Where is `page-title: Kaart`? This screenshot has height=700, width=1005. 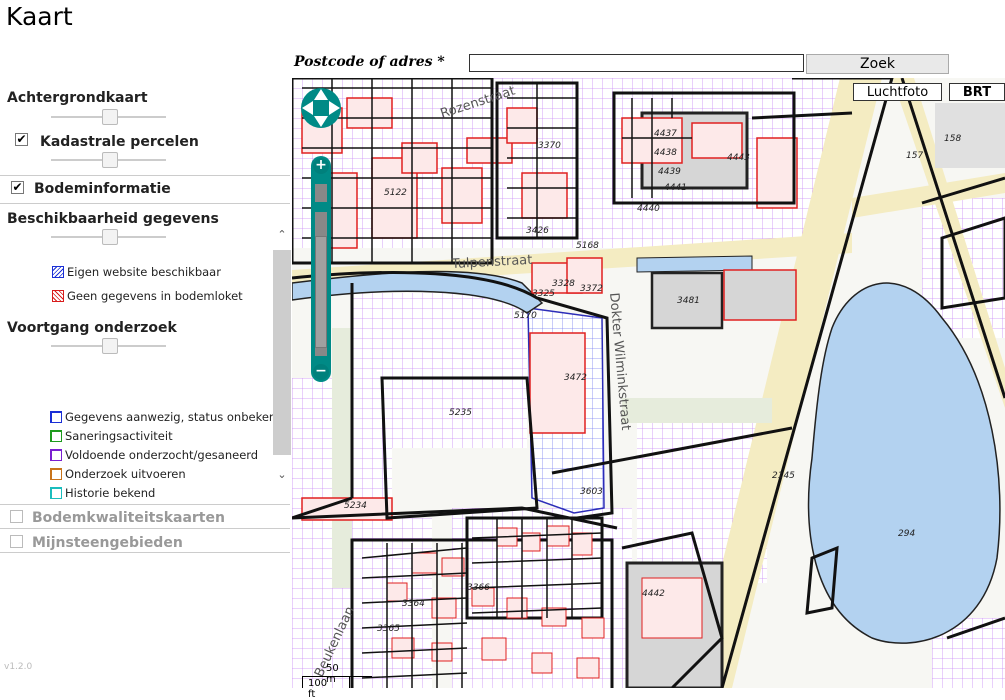 page-title: Kaart is located at coordinates (39, 16).